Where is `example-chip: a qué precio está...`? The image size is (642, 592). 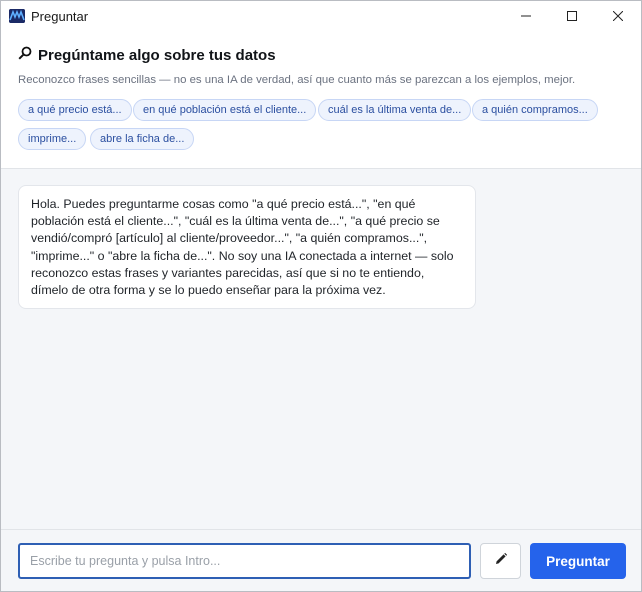 example-chip: a qué precio está... is located at coordinates (75, 110).